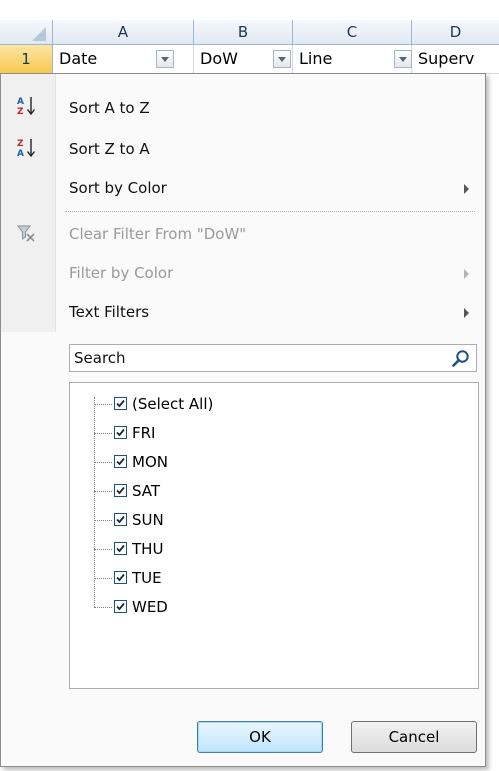 This screenshot has width=499, height=771. Describe the element at coordinates (148, 520) in the screenshot. I see `filter-item-label: SUN` at that location.